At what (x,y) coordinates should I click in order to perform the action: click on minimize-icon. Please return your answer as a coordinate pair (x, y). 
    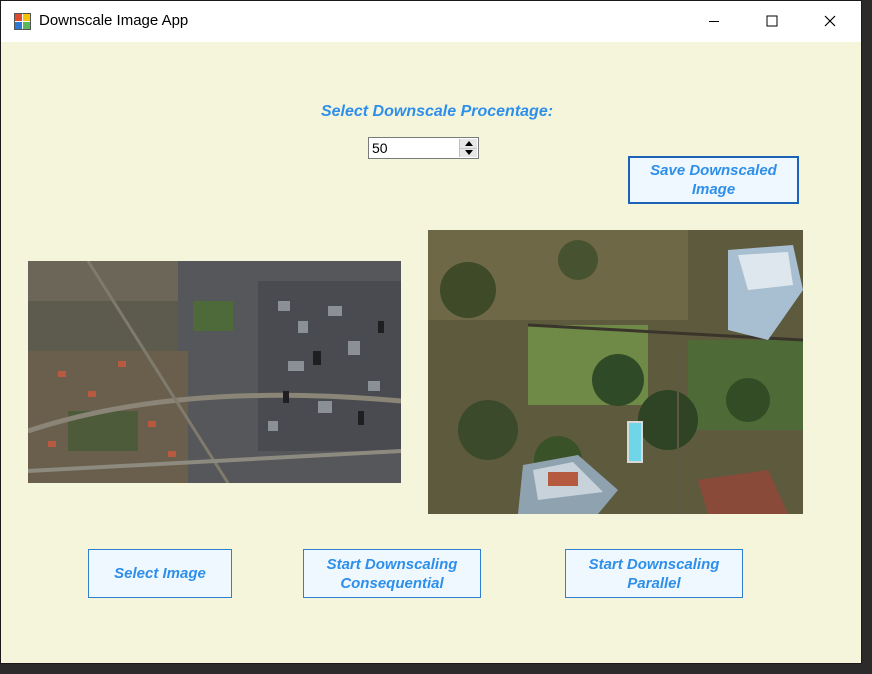
    Looking at the image, I should click on (714, 21).